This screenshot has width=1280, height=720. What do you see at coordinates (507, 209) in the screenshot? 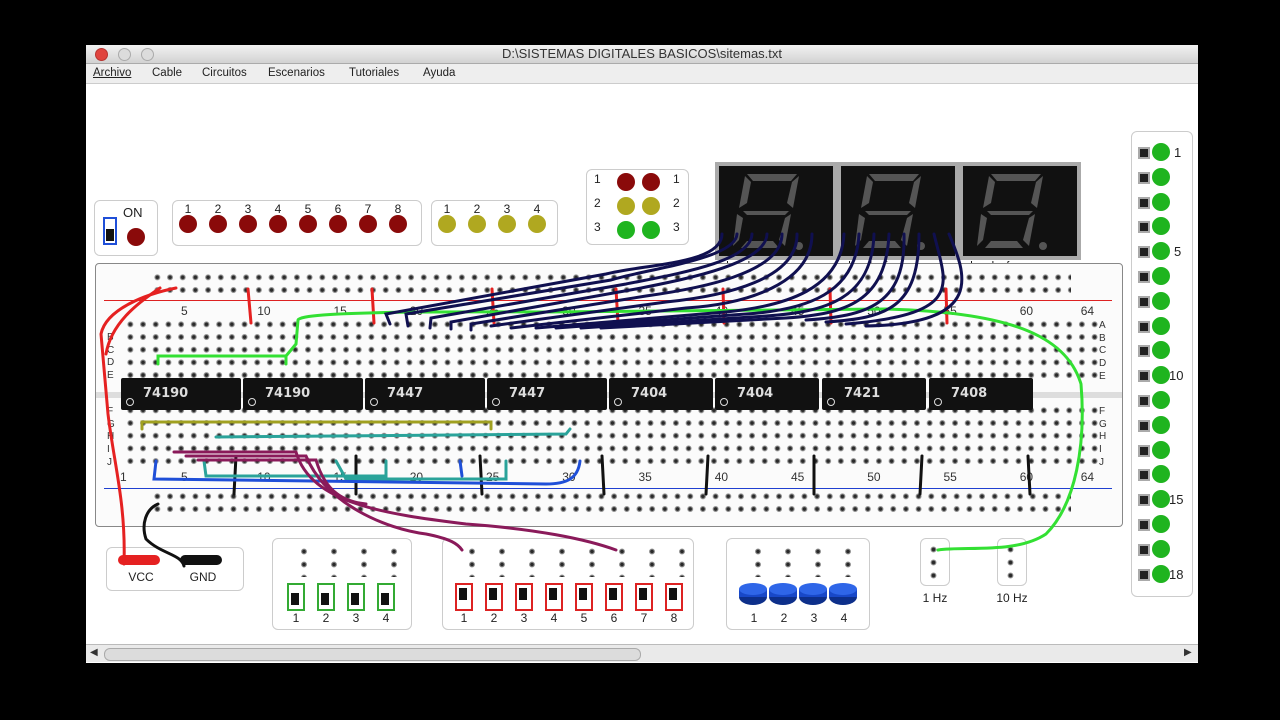
I see `yellow-led-label: 3` at bounding box center [507, 209].